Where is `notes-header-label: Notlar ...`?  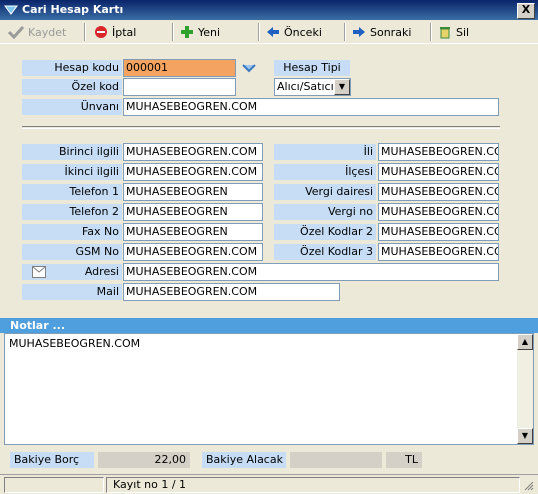 notes-header-label: Notlar ... is located at coordinates (38, 325).